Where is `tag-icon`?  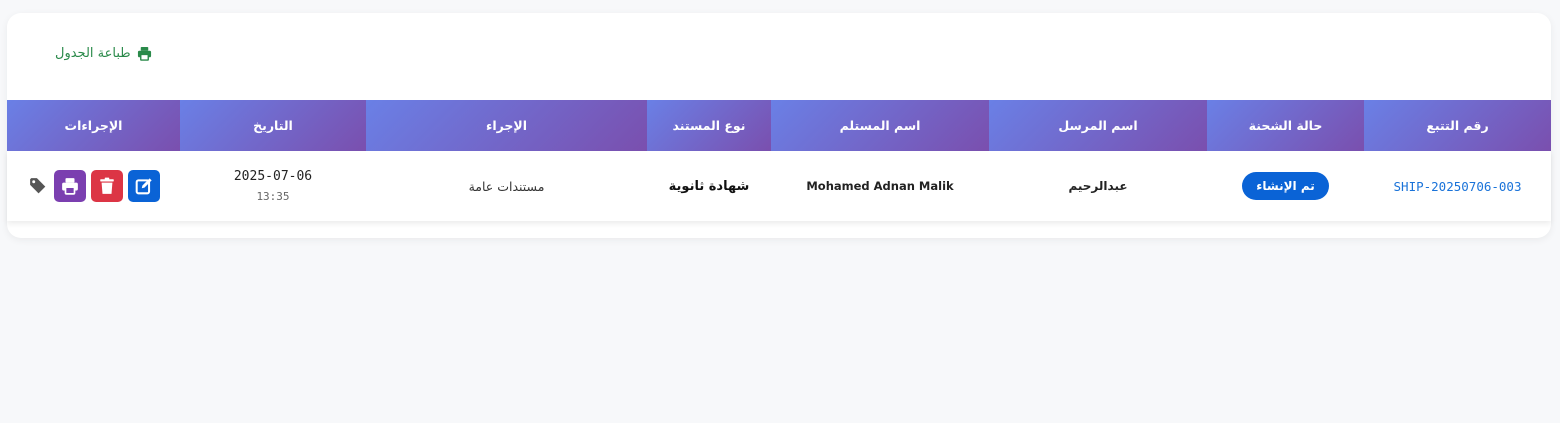
tag-icon is located at coordinates (38, 186).